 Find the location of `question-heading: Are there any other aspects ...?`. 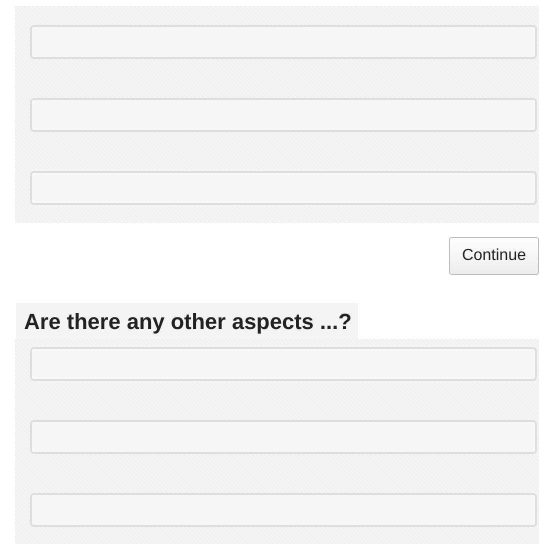

question-heading: Are there any other aspects ...? is located at coordinates (187, 321).